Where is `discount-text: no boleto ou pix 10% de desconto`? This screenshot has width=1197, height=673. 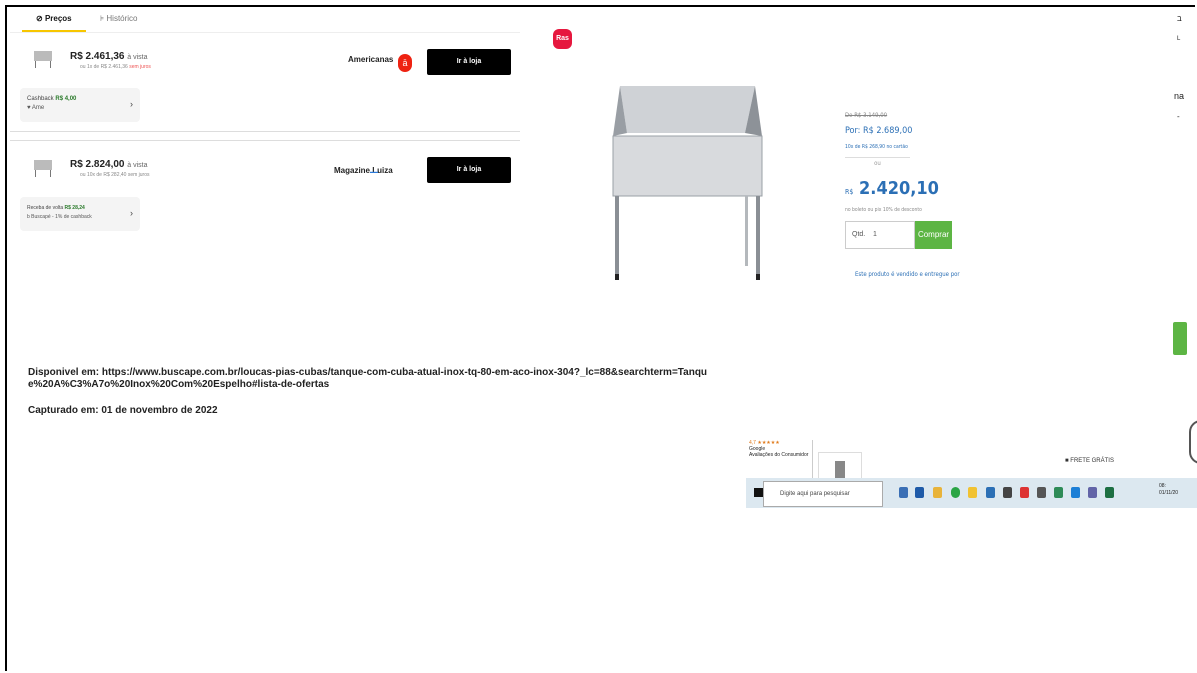
discount-text: no boleto ou pix 10% de desconto is located at coordinates (883, 210).